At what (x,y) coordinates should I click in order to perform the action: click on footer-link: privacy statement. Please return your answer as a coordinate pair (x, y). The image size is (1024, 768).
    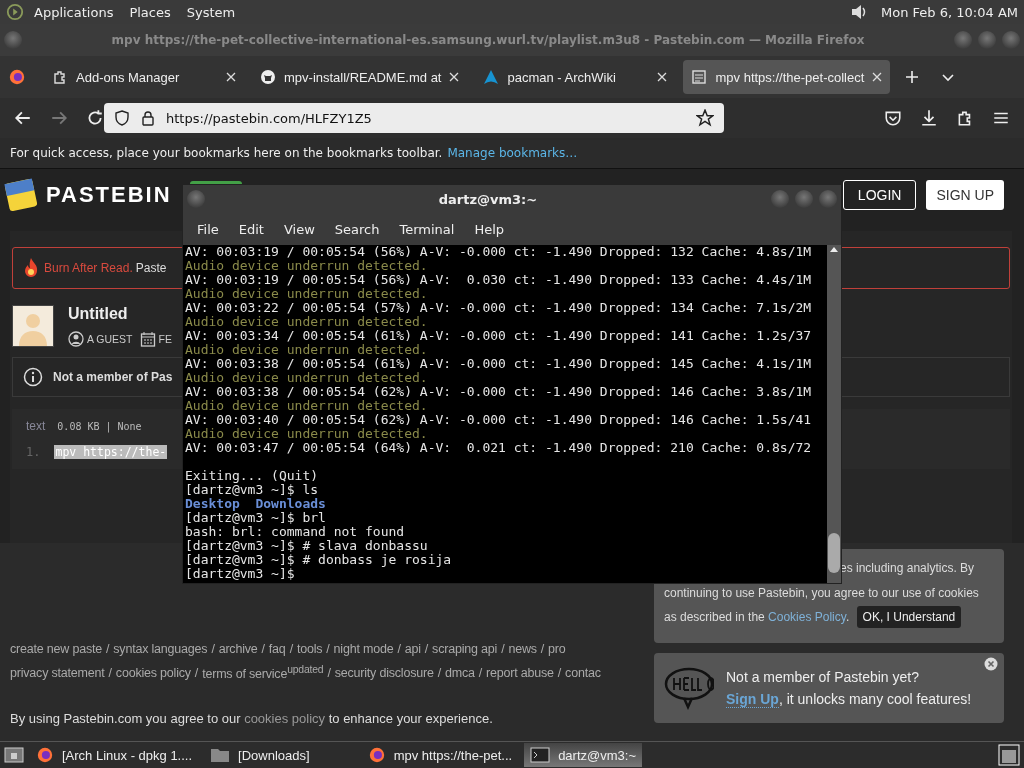
    Looking at the image, I should click on (57, 673).